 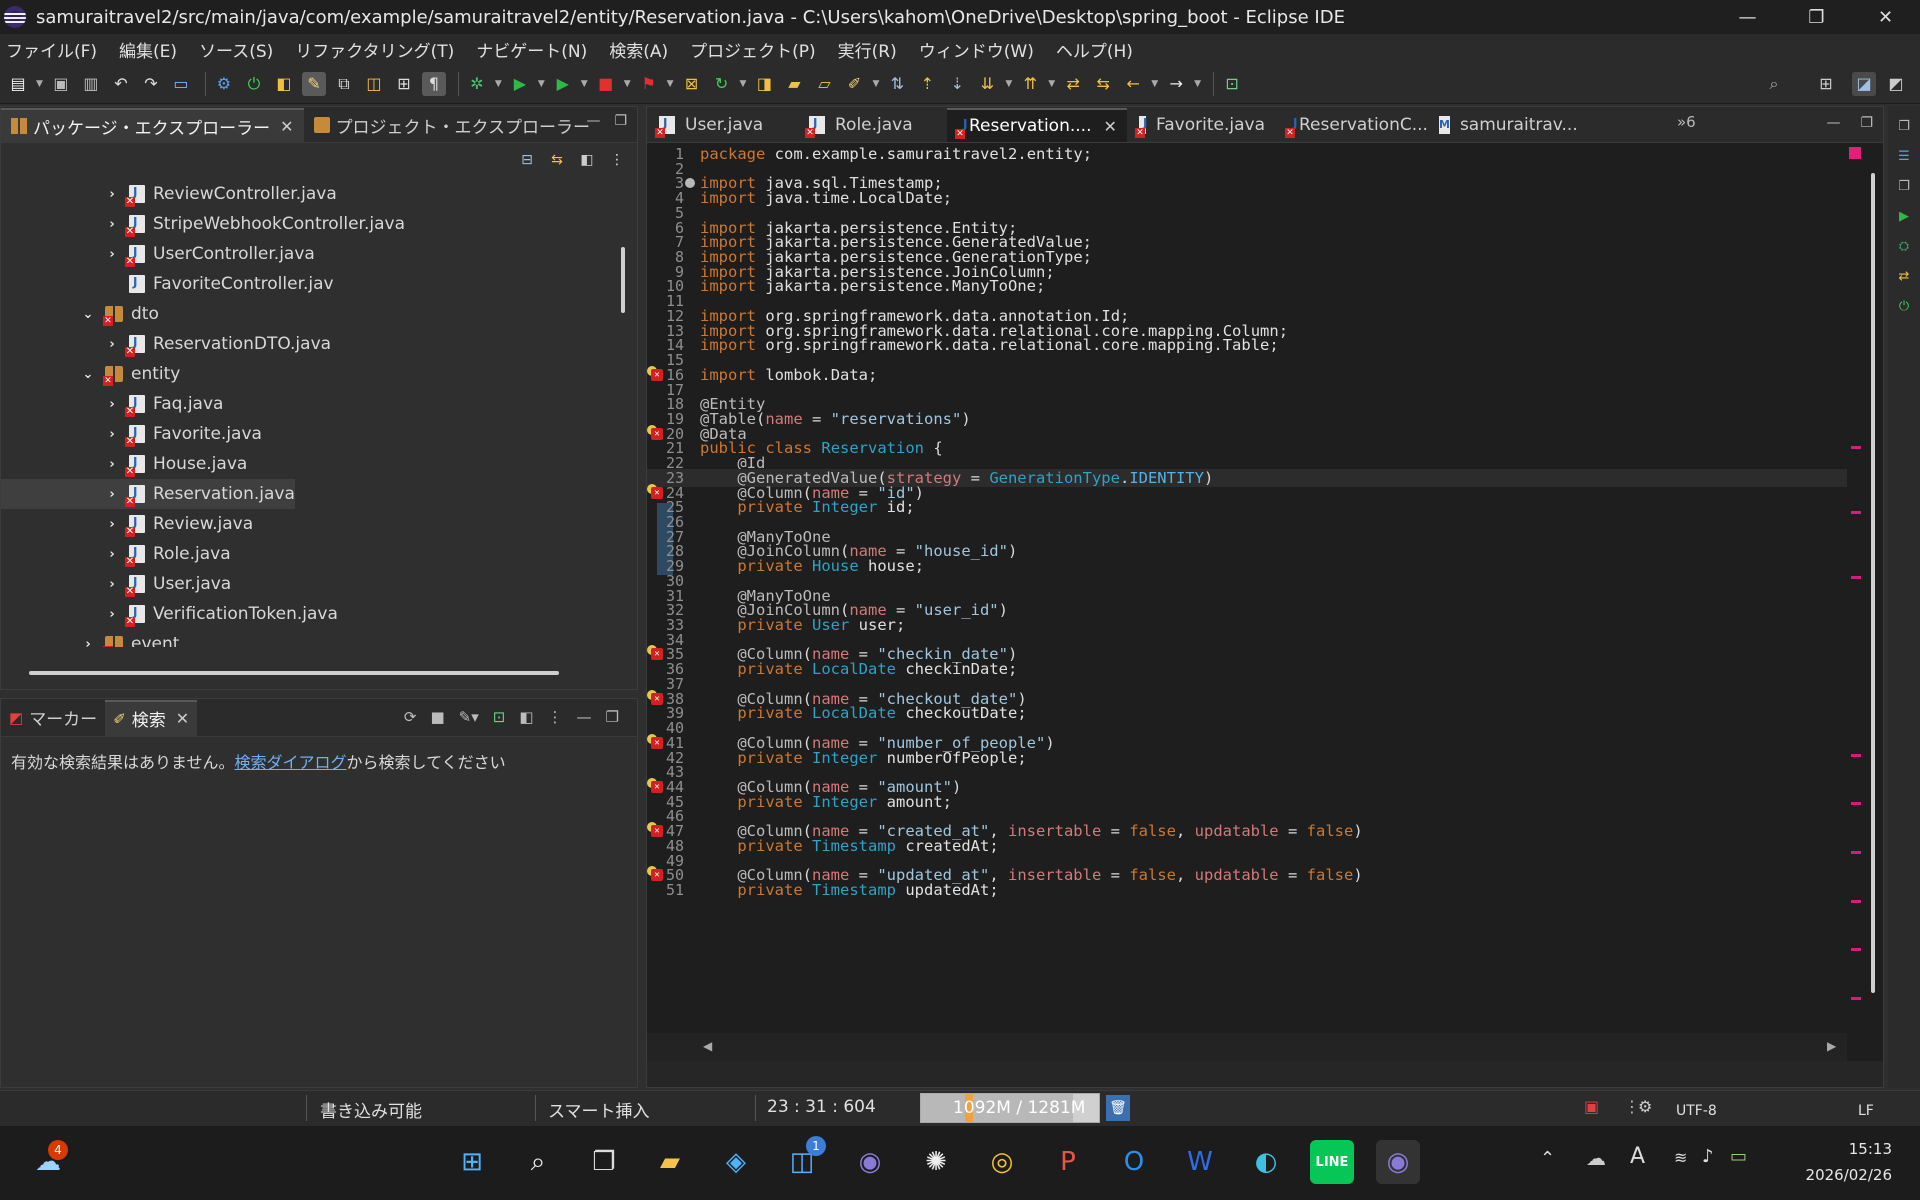 What do you see at coordinates (291, 762) in the screenshot?
I see `search-dialog-link: 検索ダイアログ` at bounding box center [291, 762].